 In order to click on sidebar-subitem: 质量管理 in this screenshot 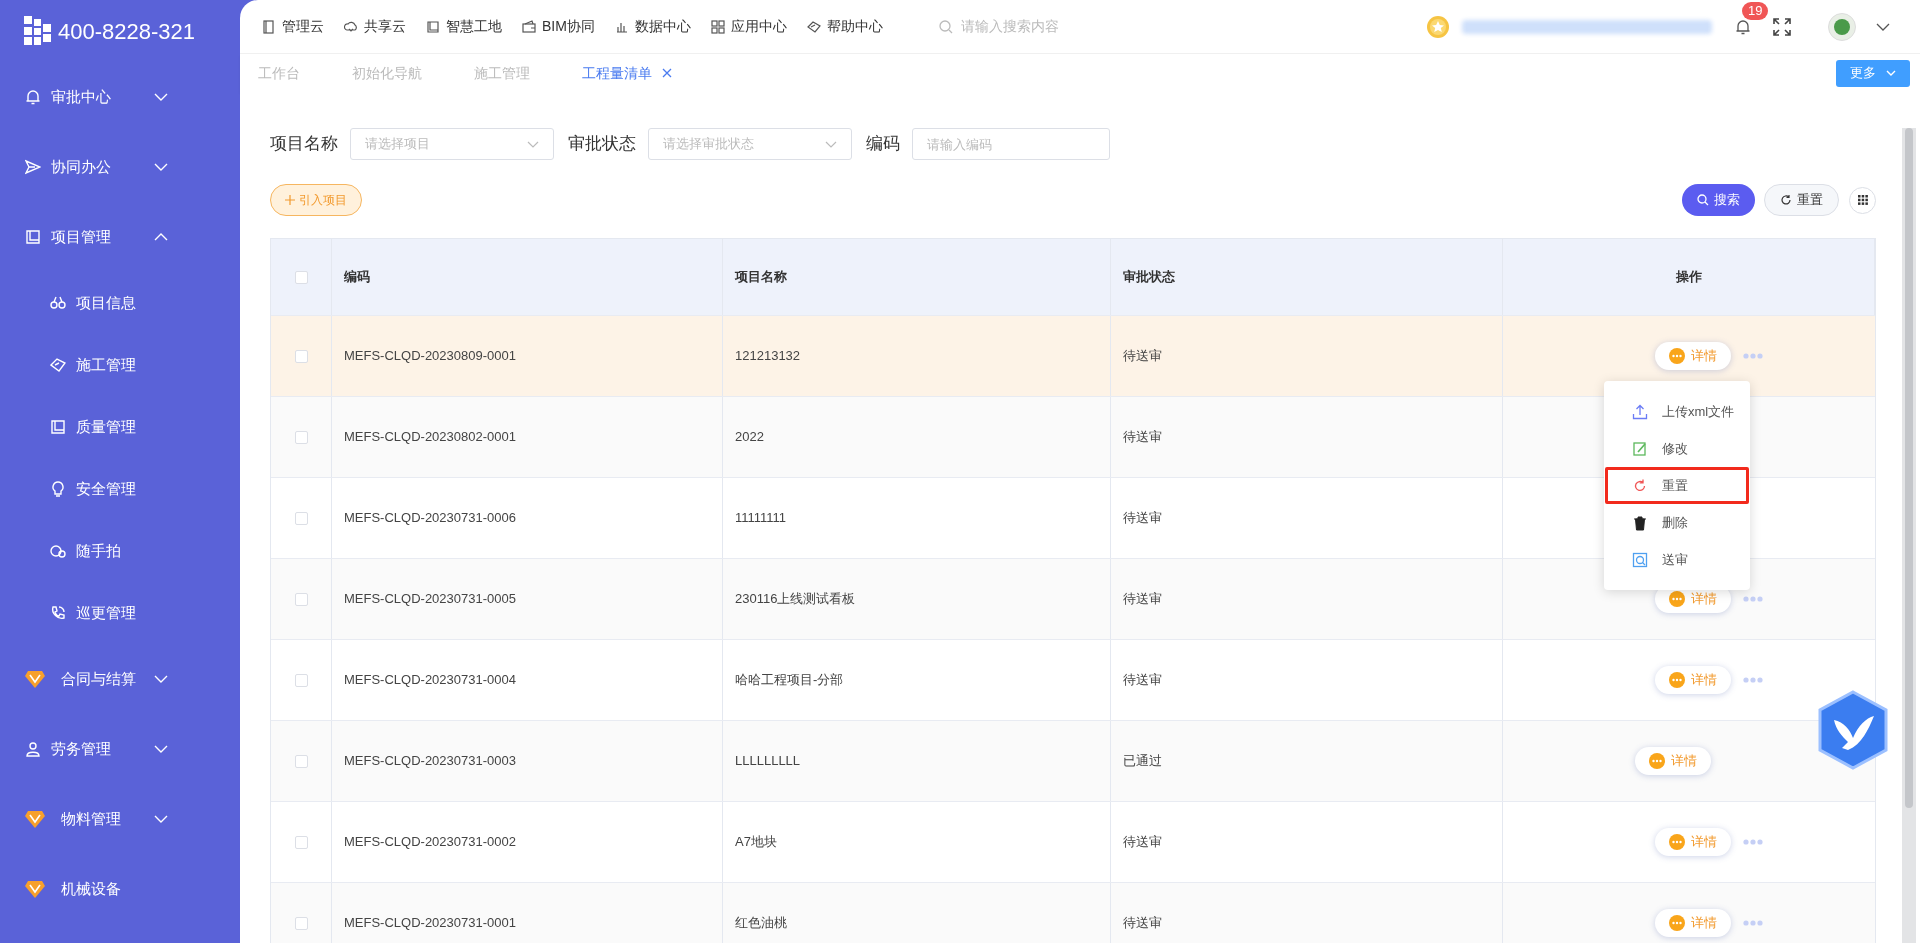, I will do `click(120, 427)`.